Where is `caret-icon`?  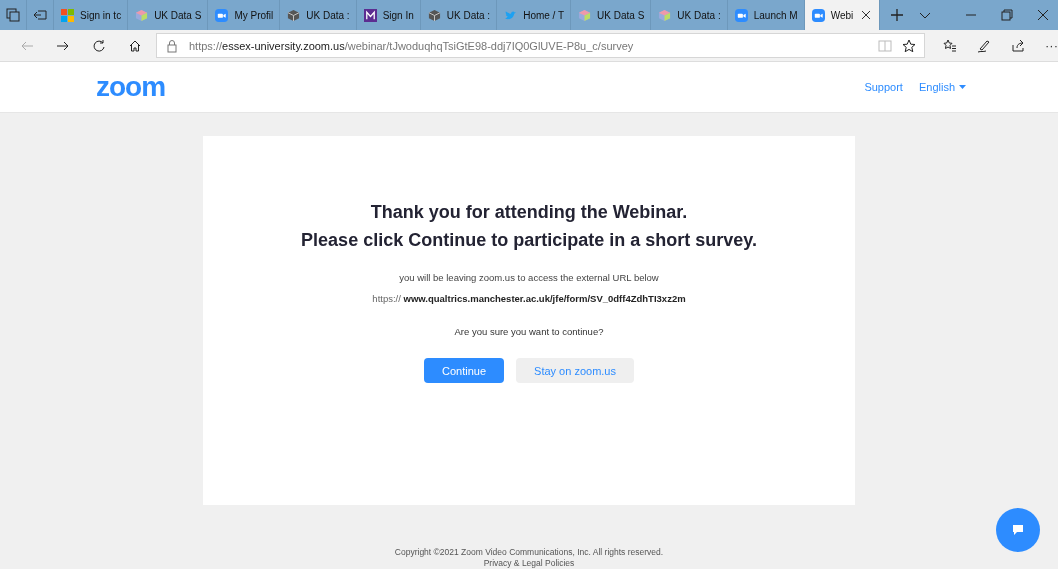 caret-icon is located at coordinates (962, 87).